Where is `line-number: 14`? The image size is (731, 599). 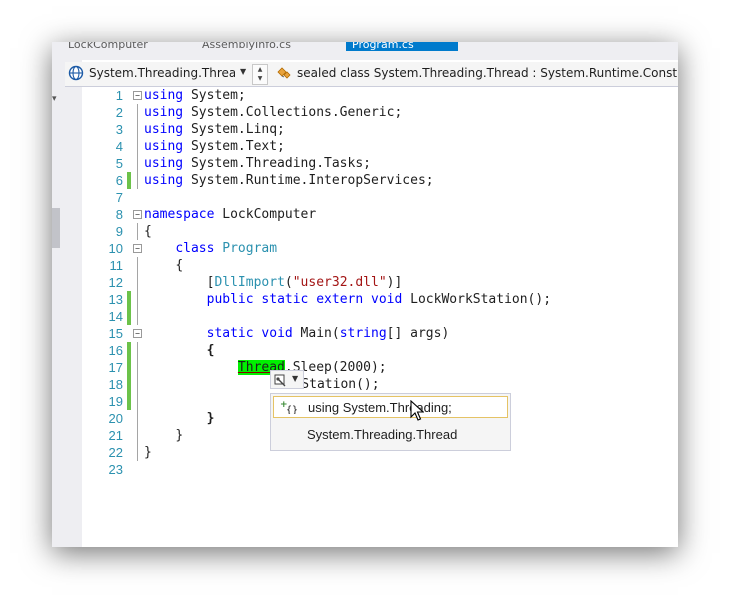 line-number: 14 is located at coordinates (115, 316).